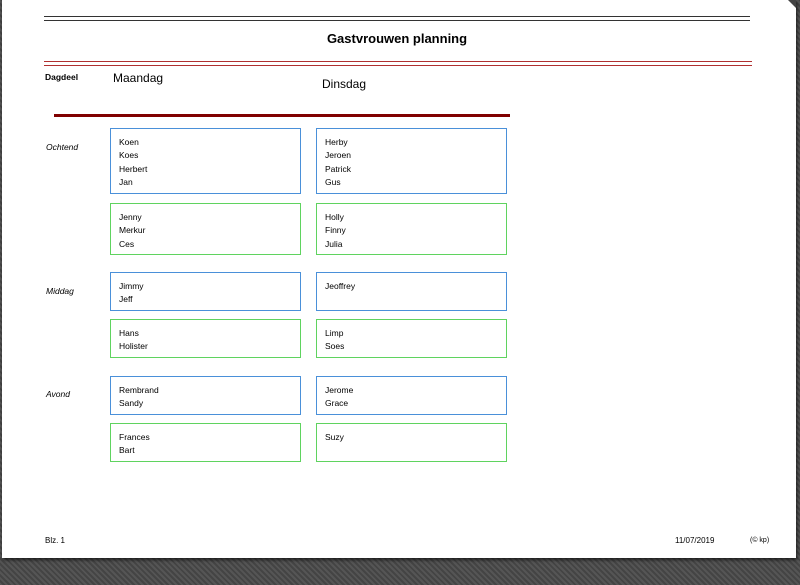  I want to click on assignment-box: Limp Soes, so click(411, 338).